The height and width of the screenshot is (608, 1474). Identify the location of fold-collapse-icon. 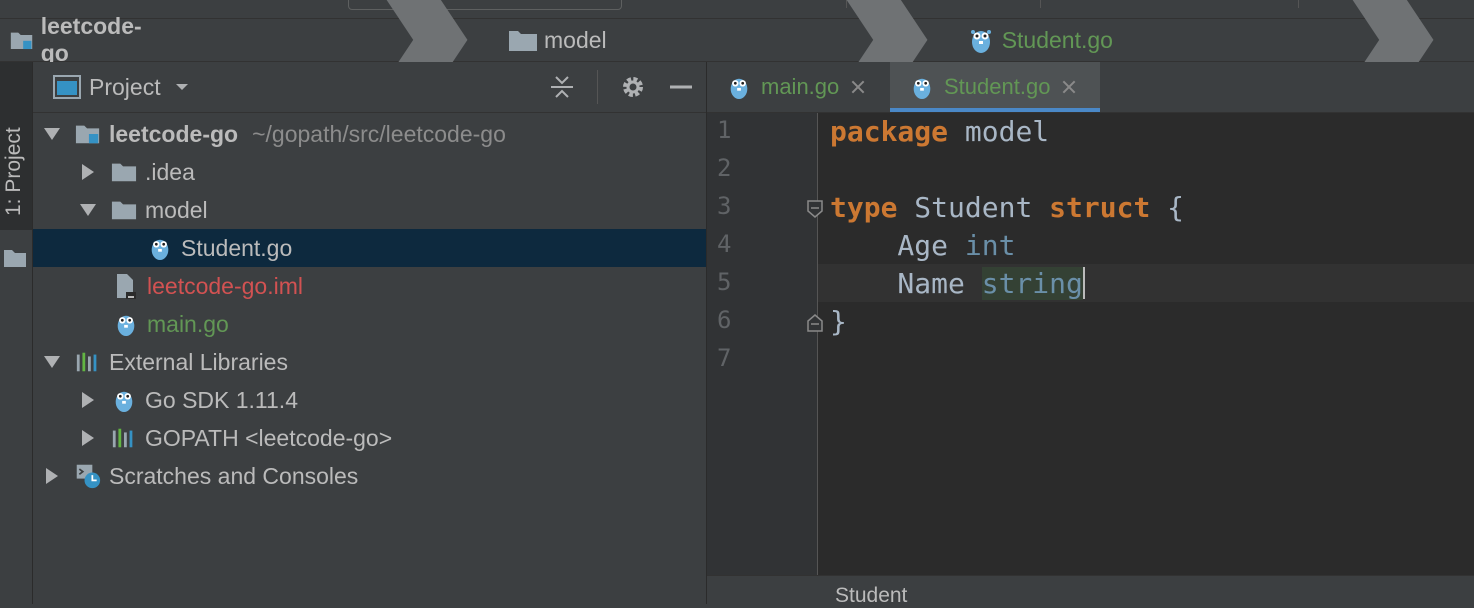
(815, 209).